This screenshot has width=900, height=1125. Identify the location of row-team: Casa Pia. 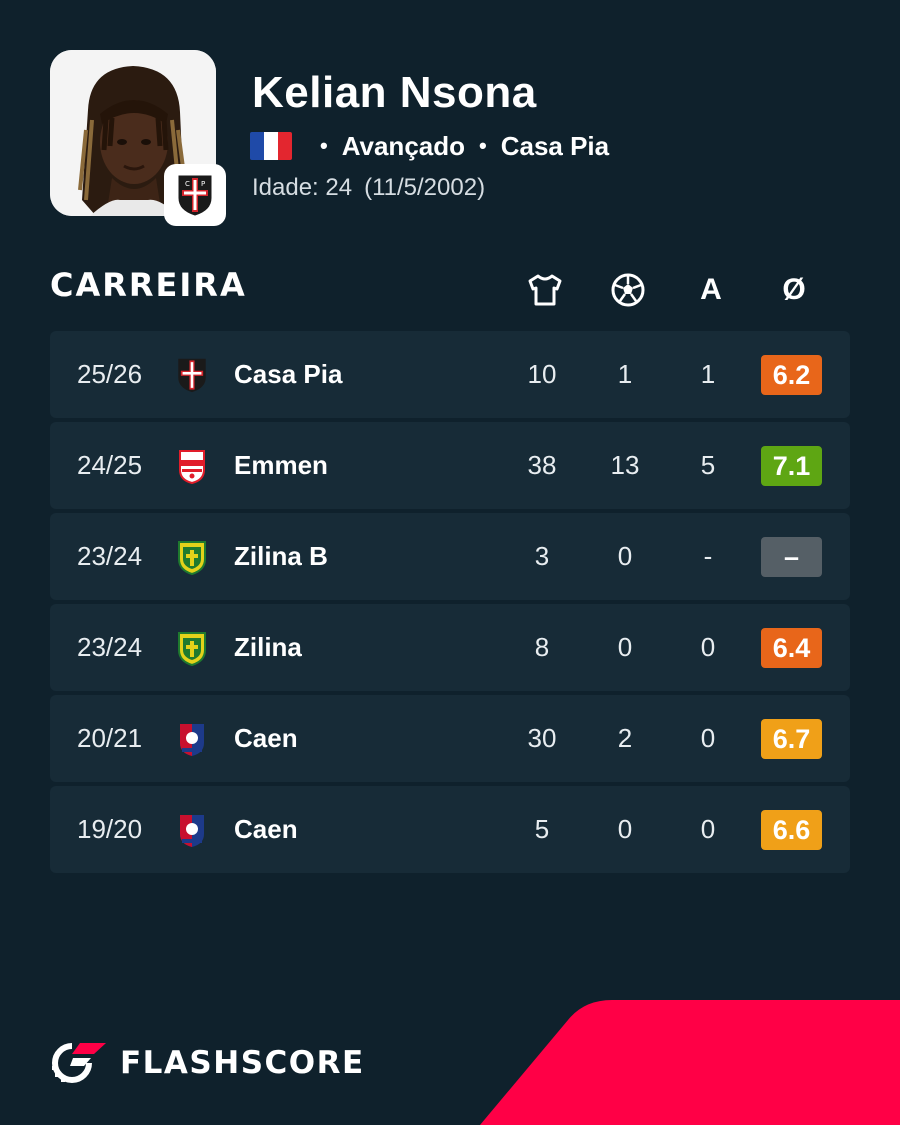
(288, 374).